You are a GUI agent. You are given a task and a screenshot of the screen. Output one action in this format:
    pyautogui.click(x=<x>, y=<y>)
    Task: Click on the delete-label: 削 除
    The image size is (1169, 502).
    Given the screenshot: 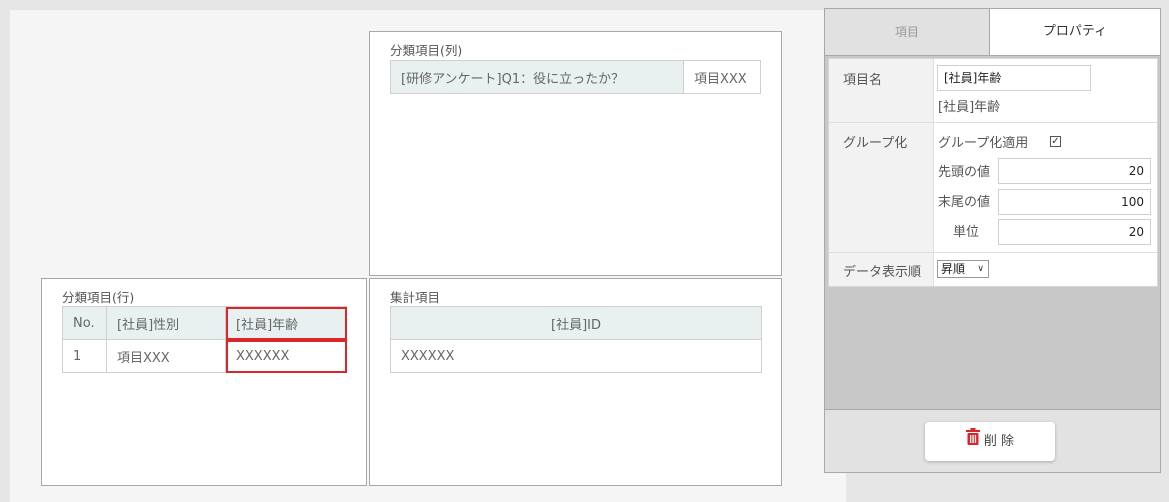 What is the action you would take?
    pyautogui.click(x=999, y=441)
    